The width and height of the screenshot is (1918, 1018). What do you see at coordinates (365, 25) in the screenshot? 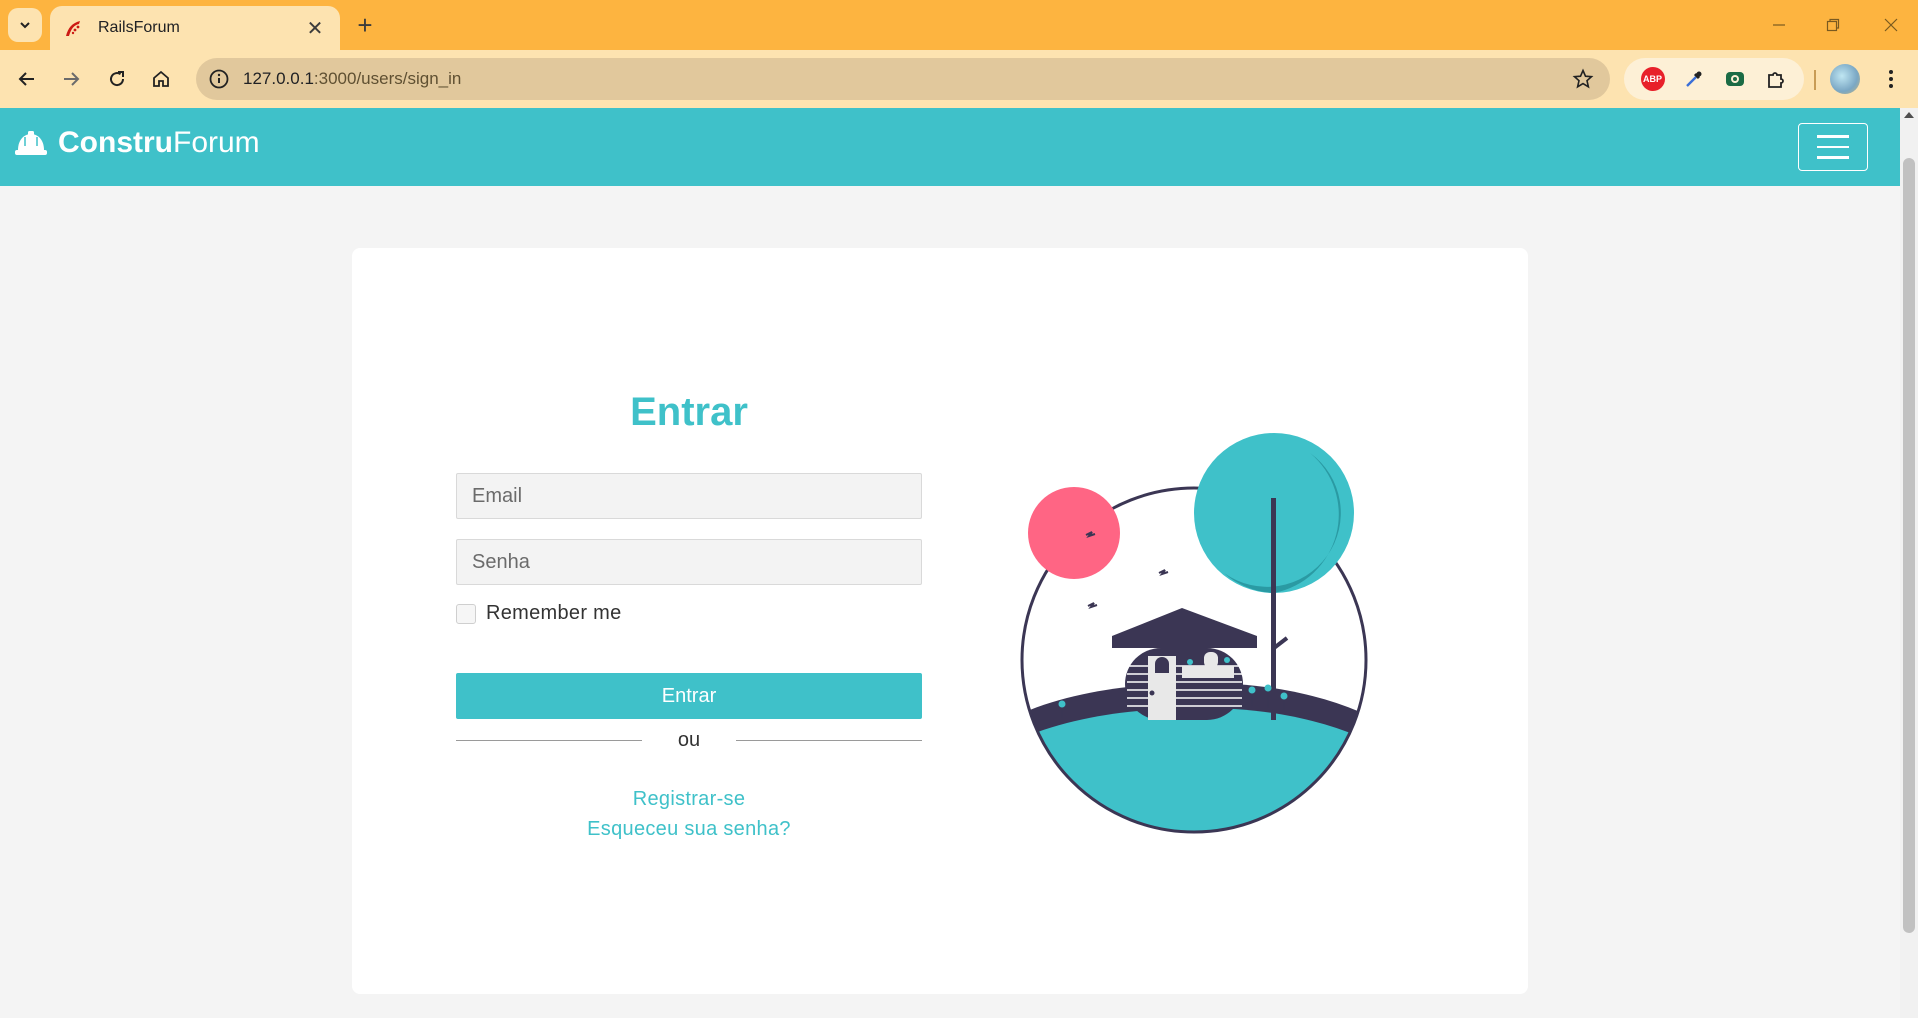
I see `new-tab-button: +` at bounding box center [365, 25].